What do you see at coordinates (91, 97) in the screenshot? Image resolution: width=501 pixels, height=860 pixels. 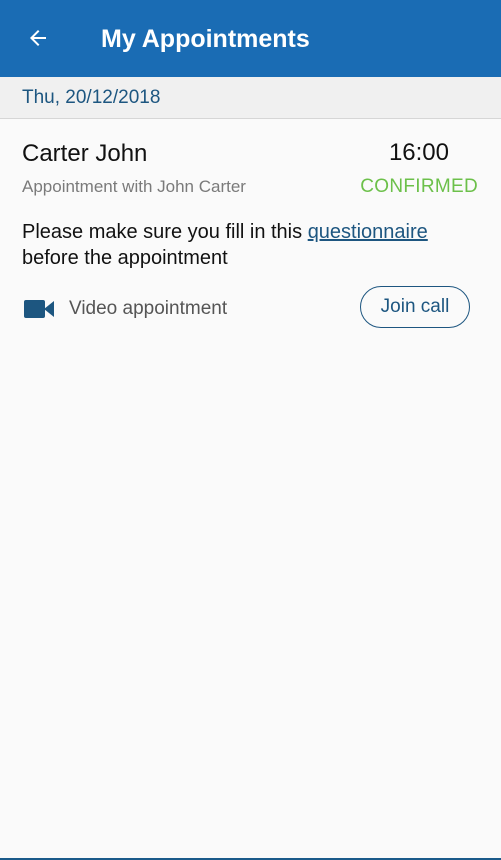 I see `date-label: Thu, 20/12/2018` at bounding box center [91, 97].